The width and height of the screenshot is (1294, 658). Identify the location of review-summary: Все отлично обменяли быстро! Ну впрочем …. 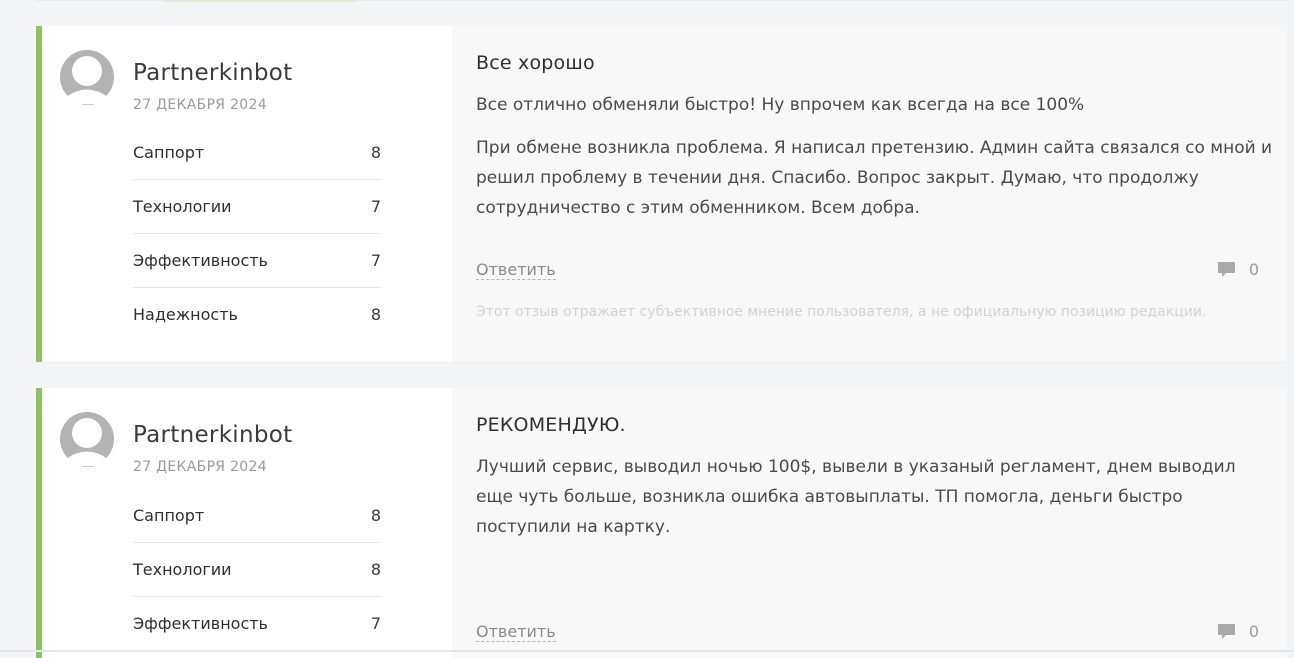
(780, 105).